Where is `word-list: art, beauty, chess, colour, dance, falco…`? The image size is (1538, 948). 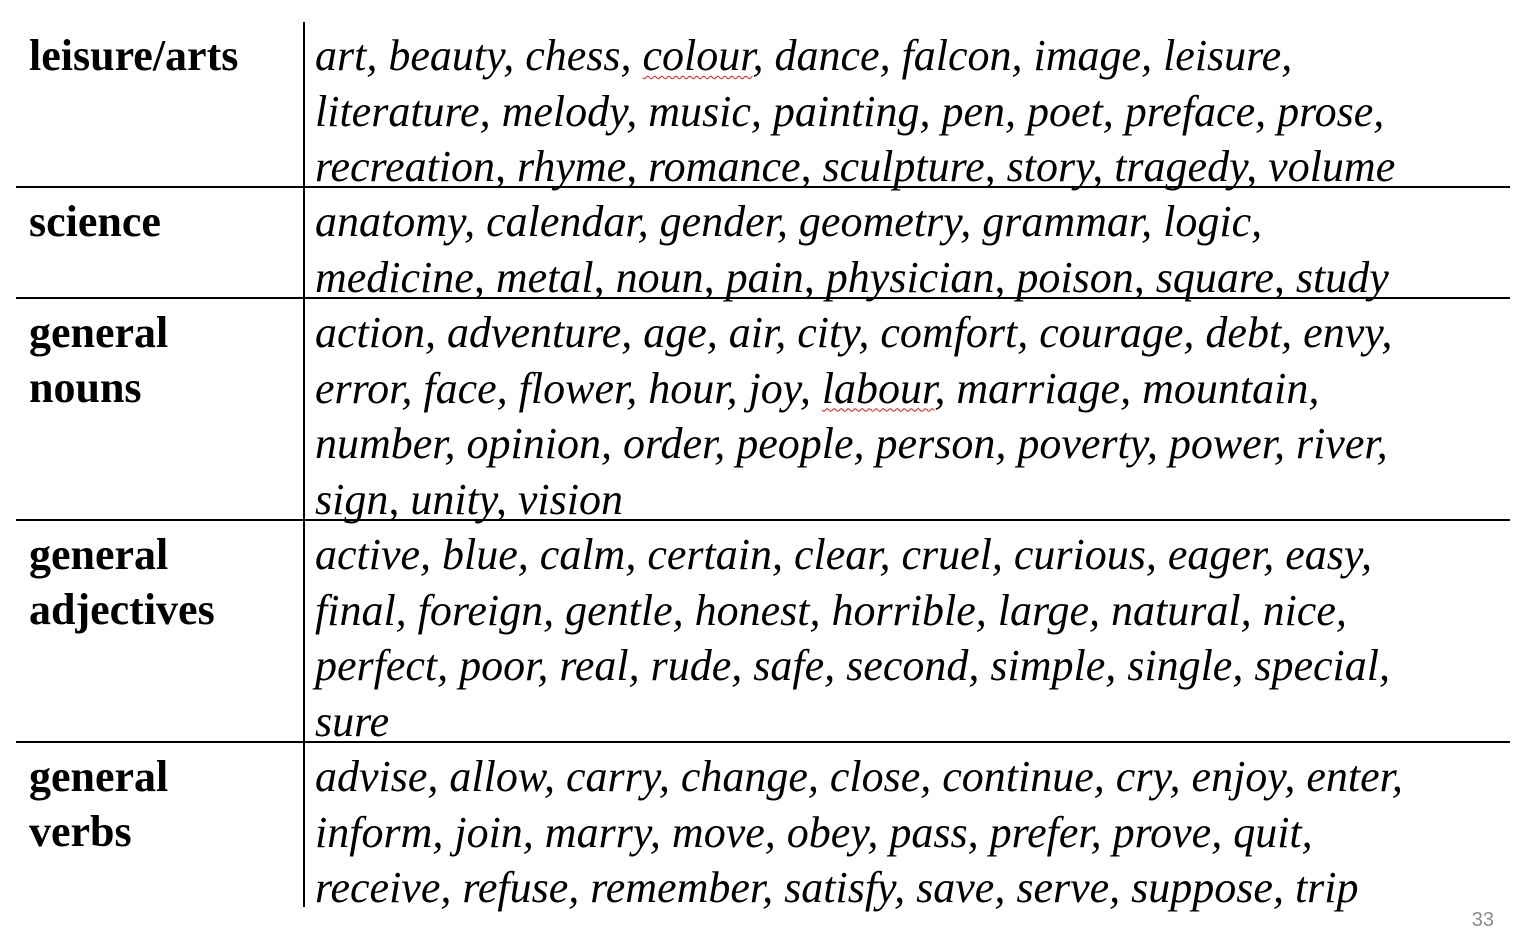 word-list: art, beauty, chess, colour, dance, falco… is located at coordinates (910, 111).